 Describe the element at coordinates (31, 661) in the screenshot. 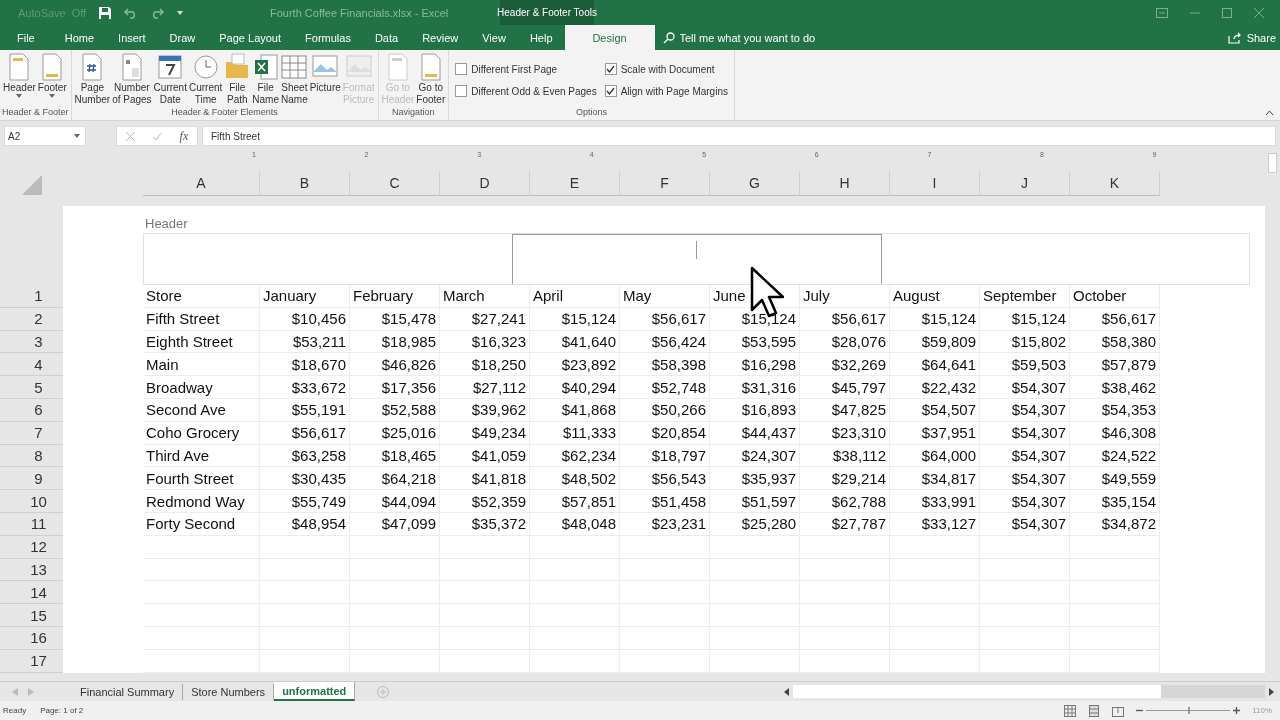

I see `row-number: 17` at that location.